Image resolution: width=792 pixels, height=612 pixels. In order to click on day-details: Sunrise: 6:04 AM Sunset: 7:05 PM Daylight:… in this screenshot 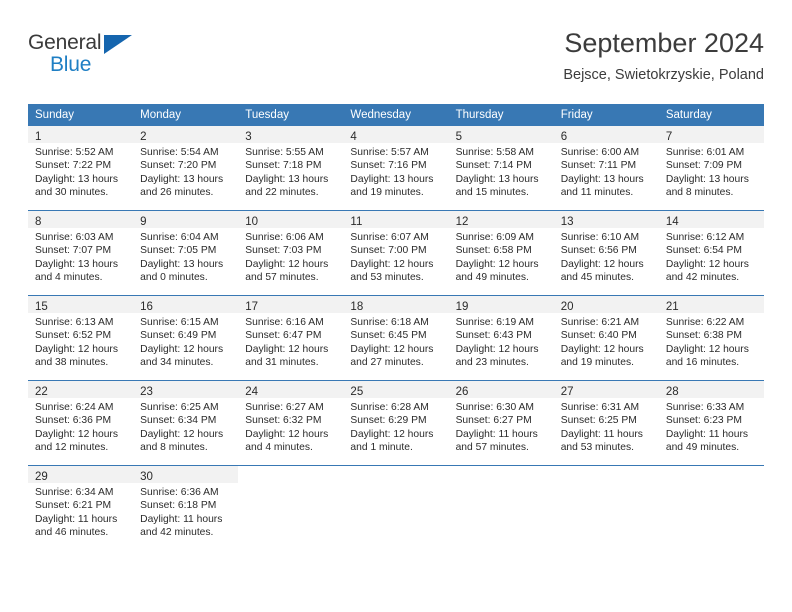, I will do `click(185, 256)`.